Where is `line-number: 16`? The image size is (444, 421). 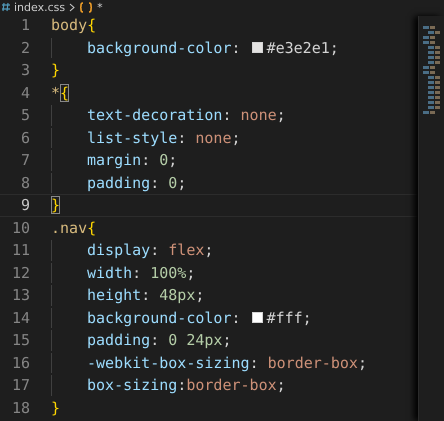 line-number: 16 is located at coordinates (20, 363).